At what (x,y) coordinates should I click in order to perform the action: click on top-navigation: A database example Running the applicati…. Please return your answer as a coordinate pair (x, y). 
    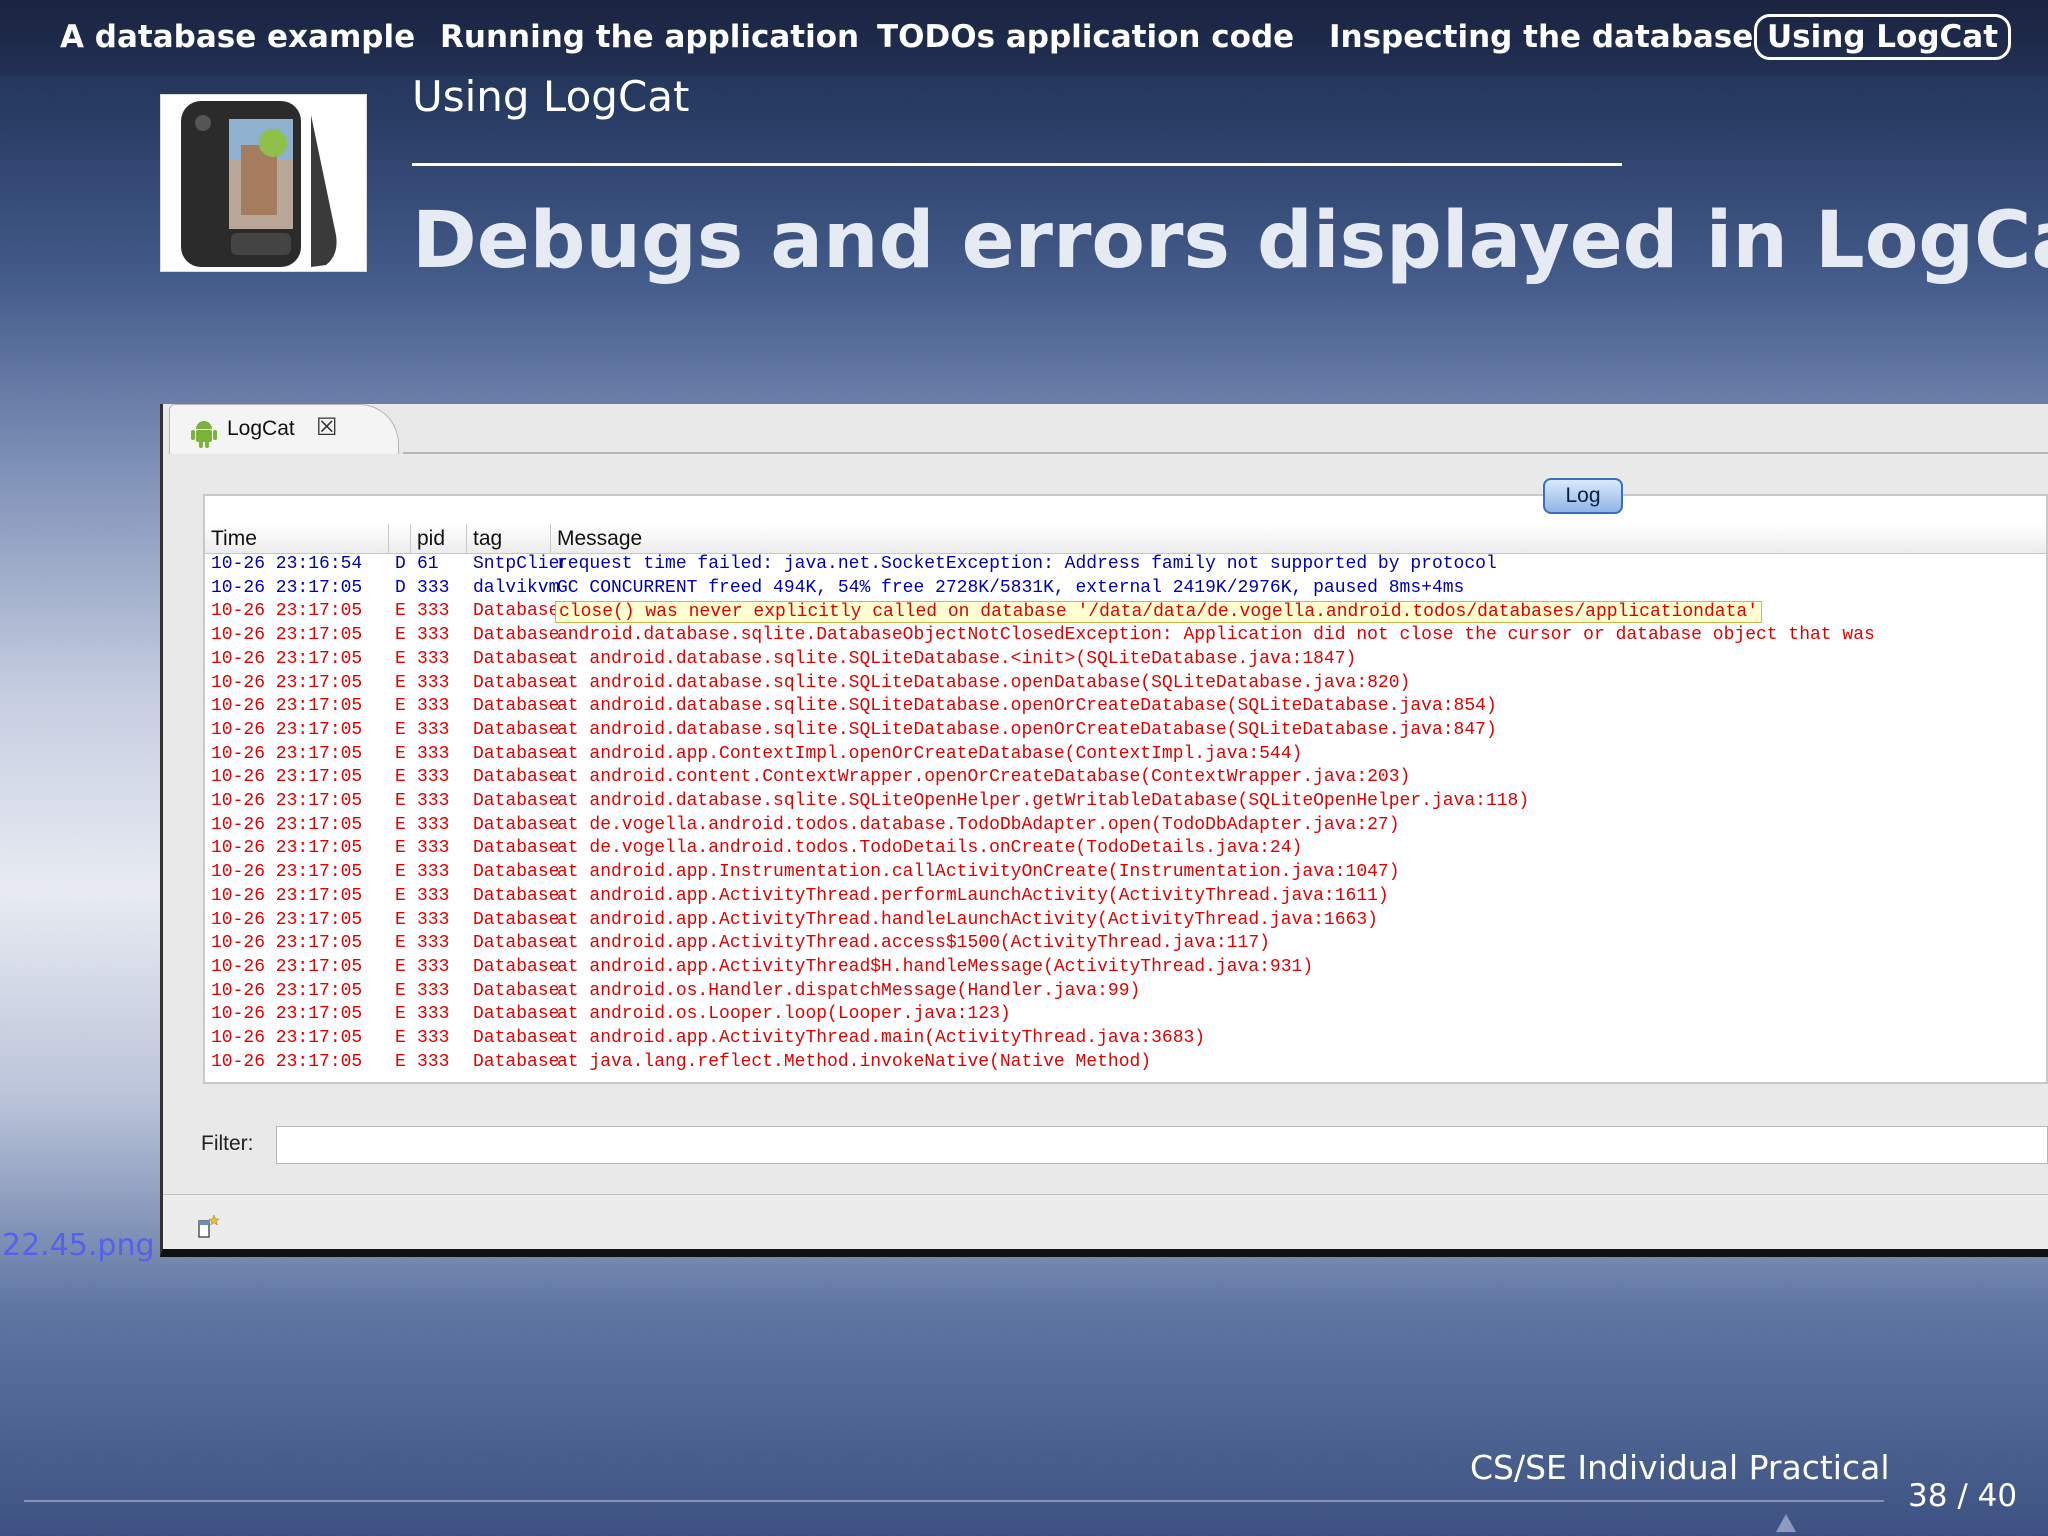
    Looking at the image, I should click on (1024, 38).